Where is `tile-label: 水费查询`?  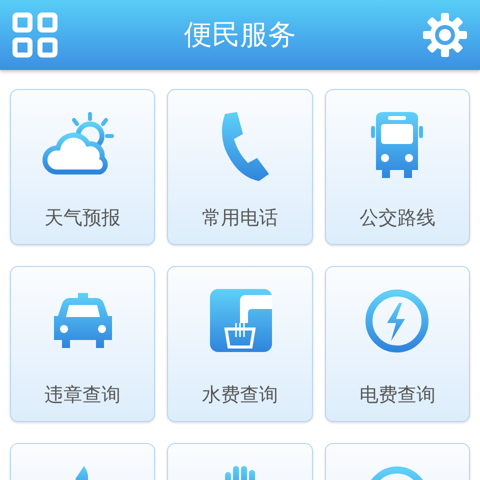 tile-label: 水费查询 is located at coordinates (240, 395).